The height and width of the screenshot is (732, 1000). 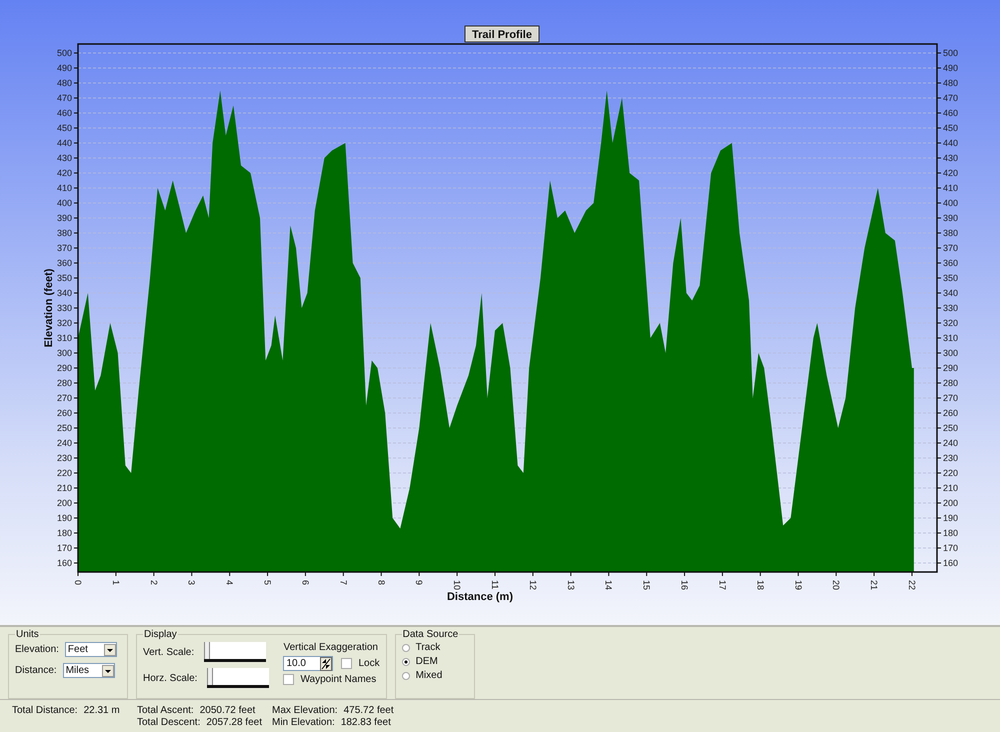 I want to click on field-label: Vert. Scale:, so click(x=168, y=652).